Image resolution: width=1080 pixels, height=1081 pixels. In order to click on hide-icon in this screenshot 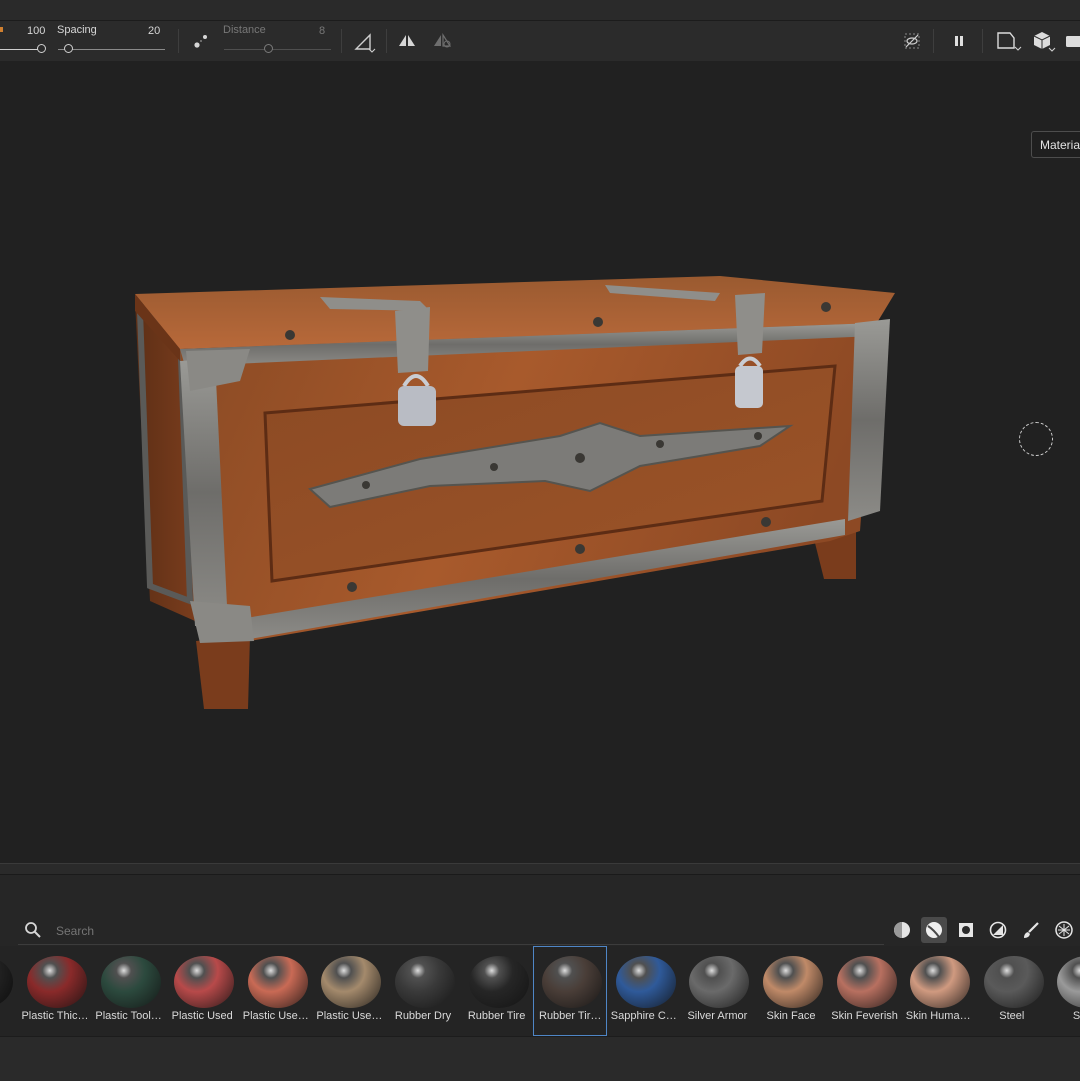, I will do `click(912, 41)`.